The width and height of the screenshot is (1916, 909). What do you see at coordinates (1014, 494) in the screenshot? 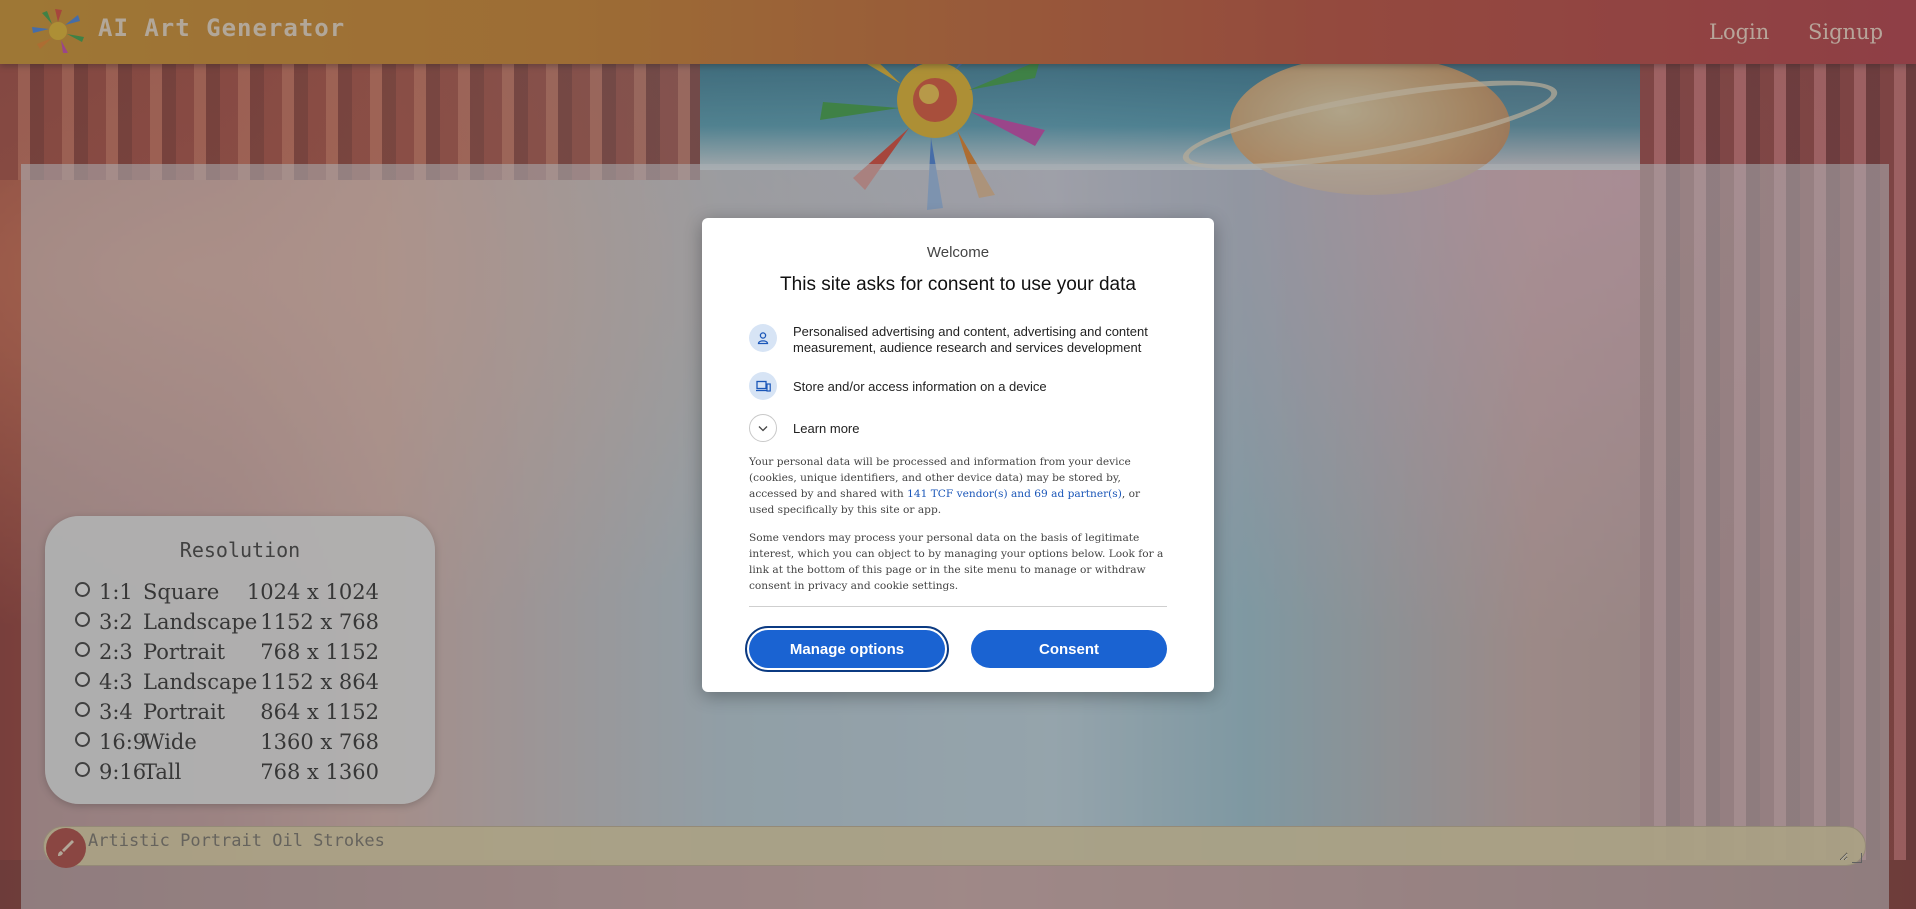
I see `vendors-link: 141 TCF vendor(s) and 69 ad partner(s)` at bounding box center [1014, 494].